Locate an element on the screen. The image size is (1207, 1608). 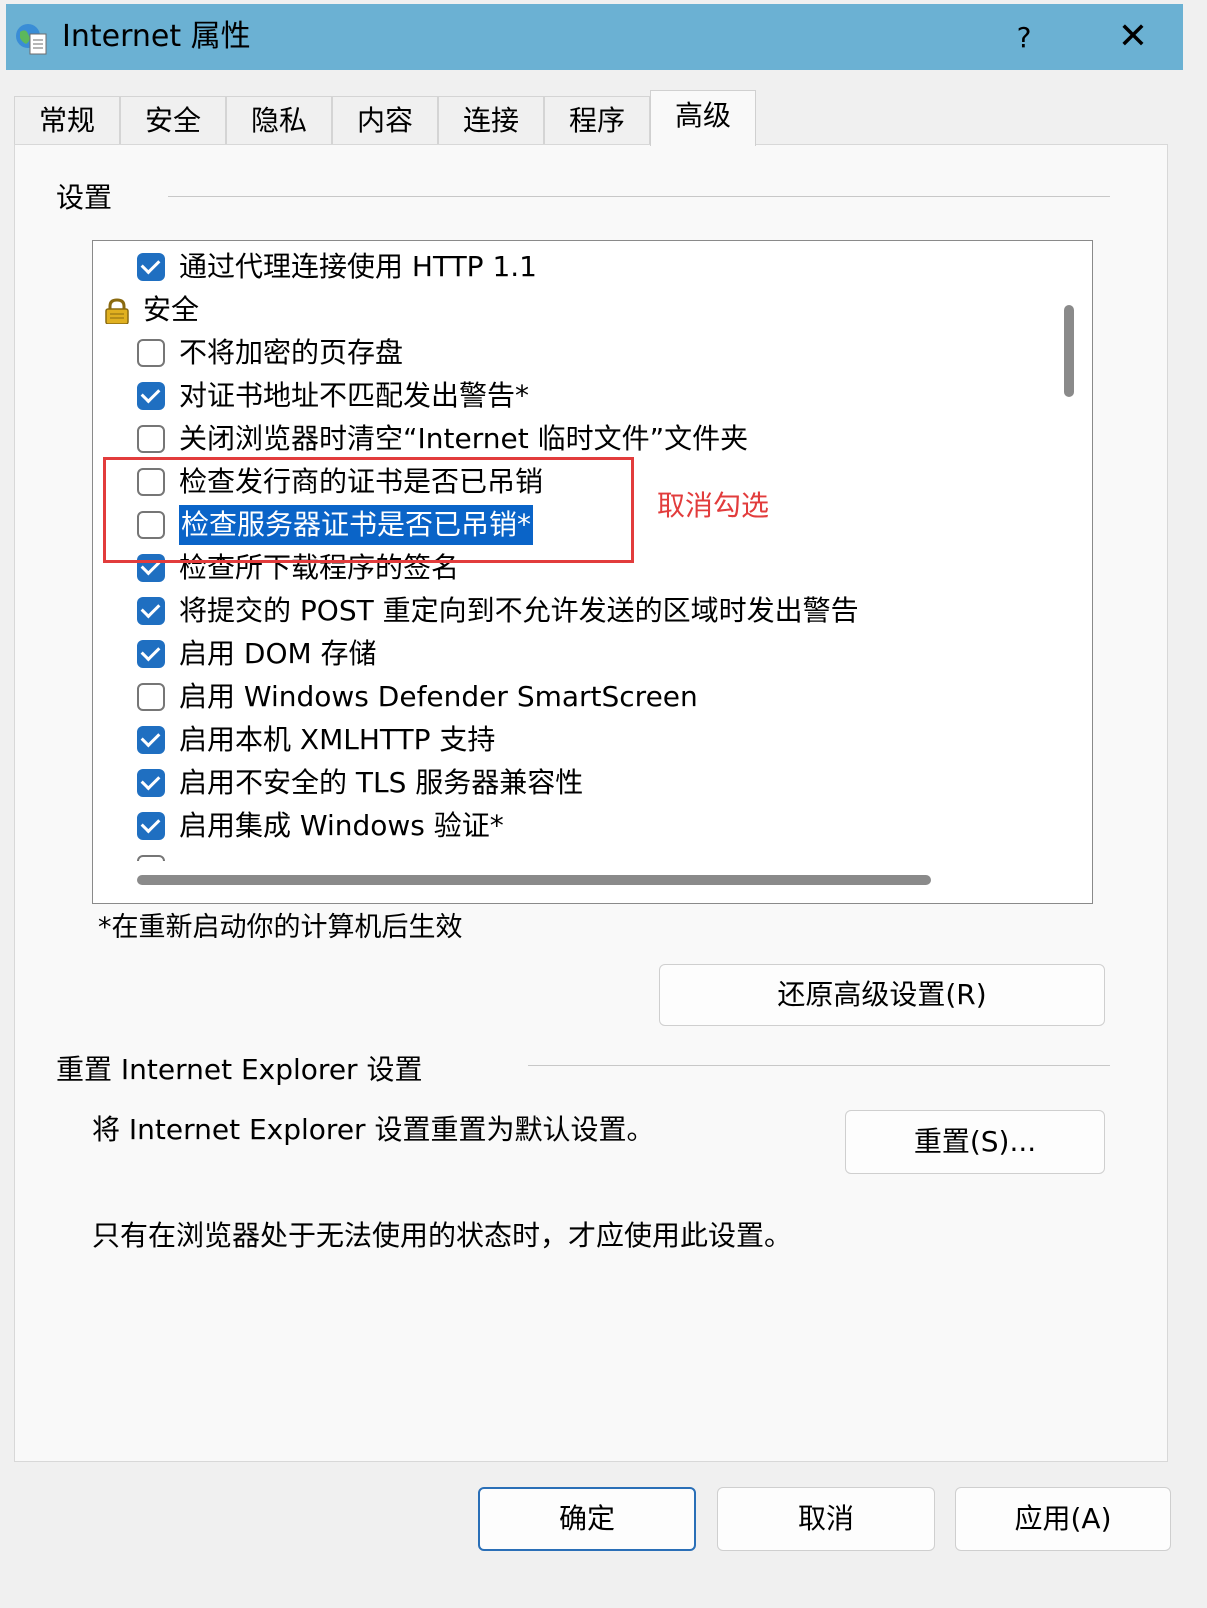
list-item-label: 启用 DOM 存储 is located at coordinates (278, 653).